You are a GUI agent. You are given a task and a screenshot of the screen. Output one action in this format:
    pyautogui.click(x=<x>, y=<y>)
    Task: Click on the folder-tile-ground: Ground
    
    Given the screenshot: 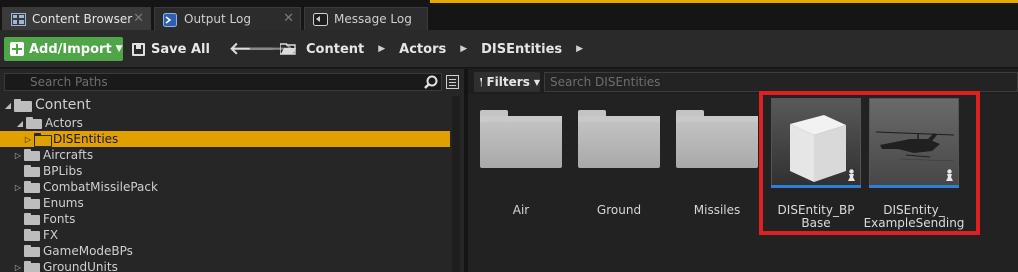 What is the action you would take?
    pyautogui.click(x=619, y=165)
    